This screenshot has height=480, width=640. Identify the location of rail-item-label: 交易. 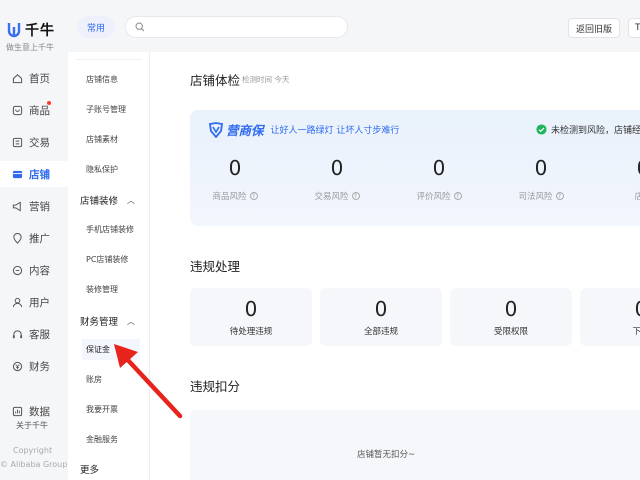
(39, 142).